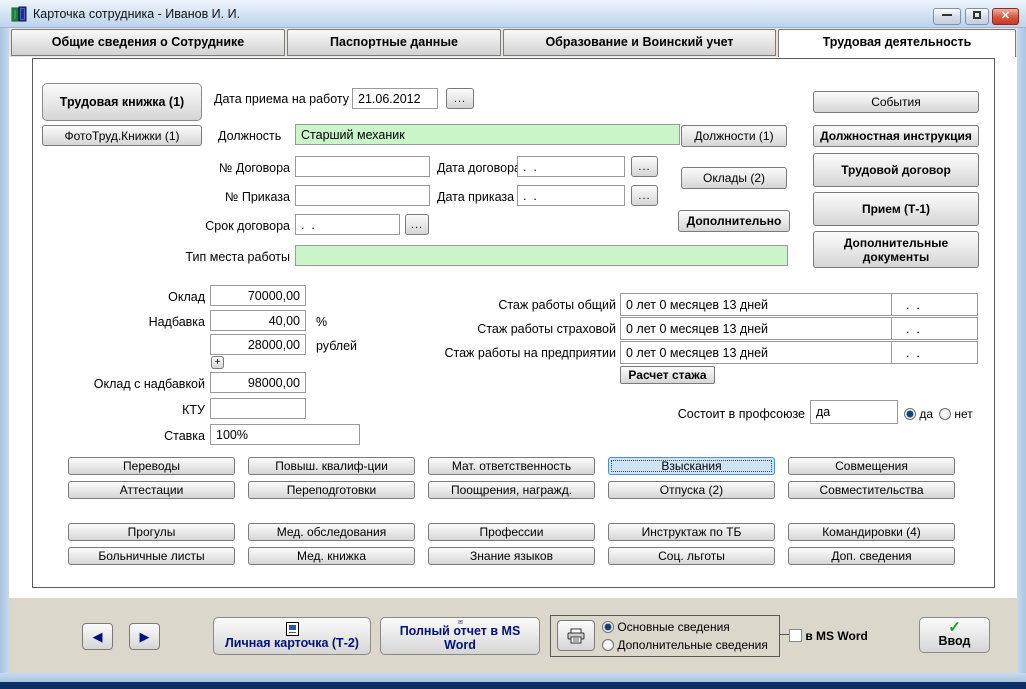 The image size is (1026, 689). I want to click on safety-training-button: Инструктаж по ТБ, so click(691, 532).